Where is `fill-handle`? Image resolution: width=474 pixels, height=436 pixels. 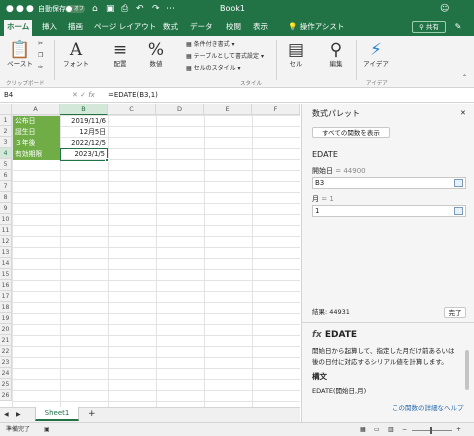
fill-handle is located at coordinates (107, 160).